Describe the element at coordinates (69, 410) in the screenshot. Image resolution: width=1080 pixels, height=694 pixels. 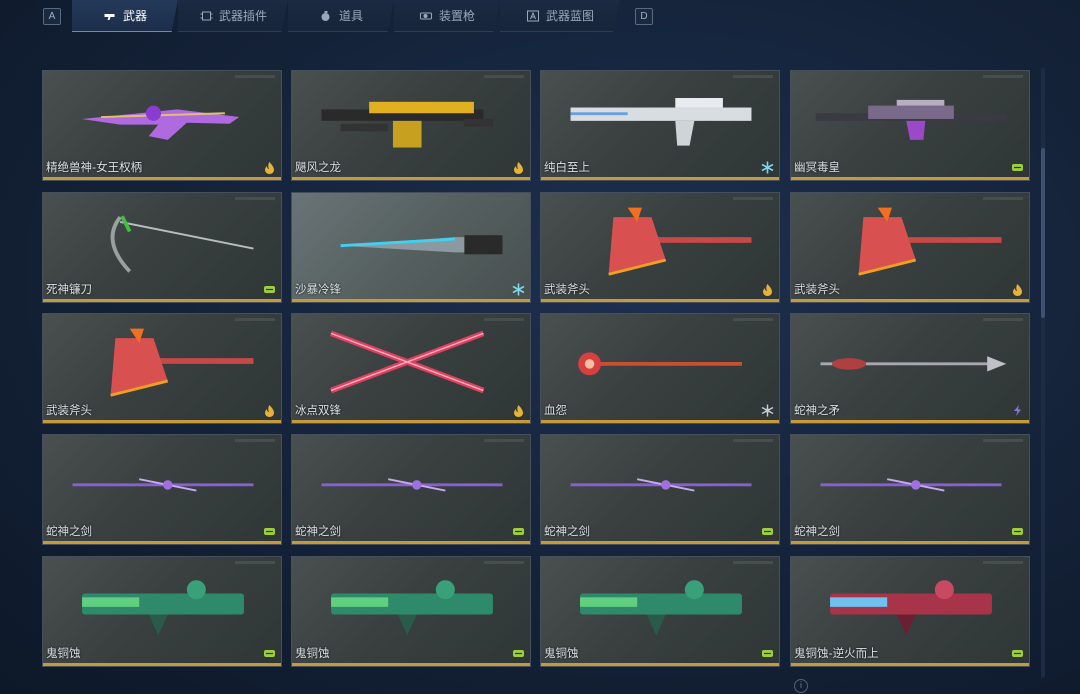
I see `weapon-name: 武装斧头` at that location.